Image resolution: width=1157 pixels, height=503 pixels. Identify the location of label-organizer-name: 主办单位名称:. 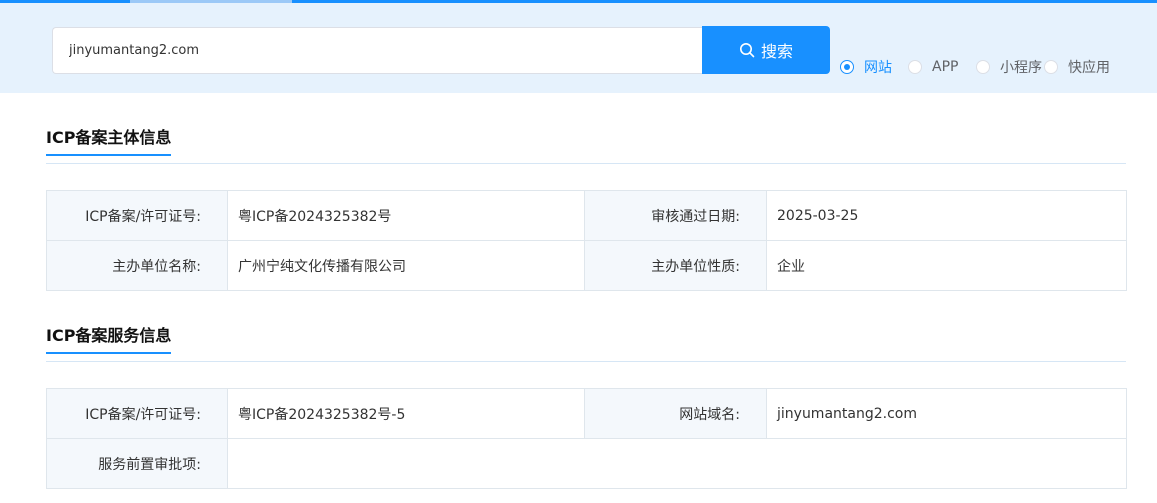
(137, 265).